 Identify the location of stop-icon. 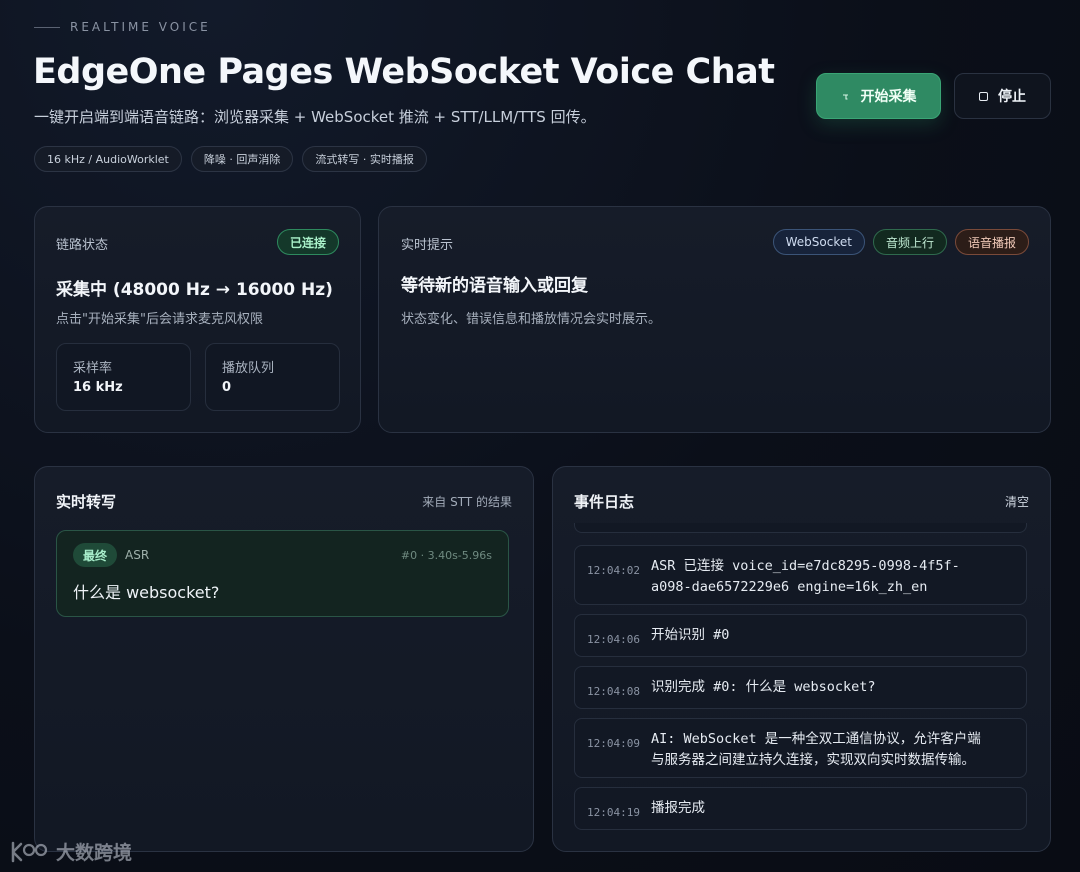
(983, 96).